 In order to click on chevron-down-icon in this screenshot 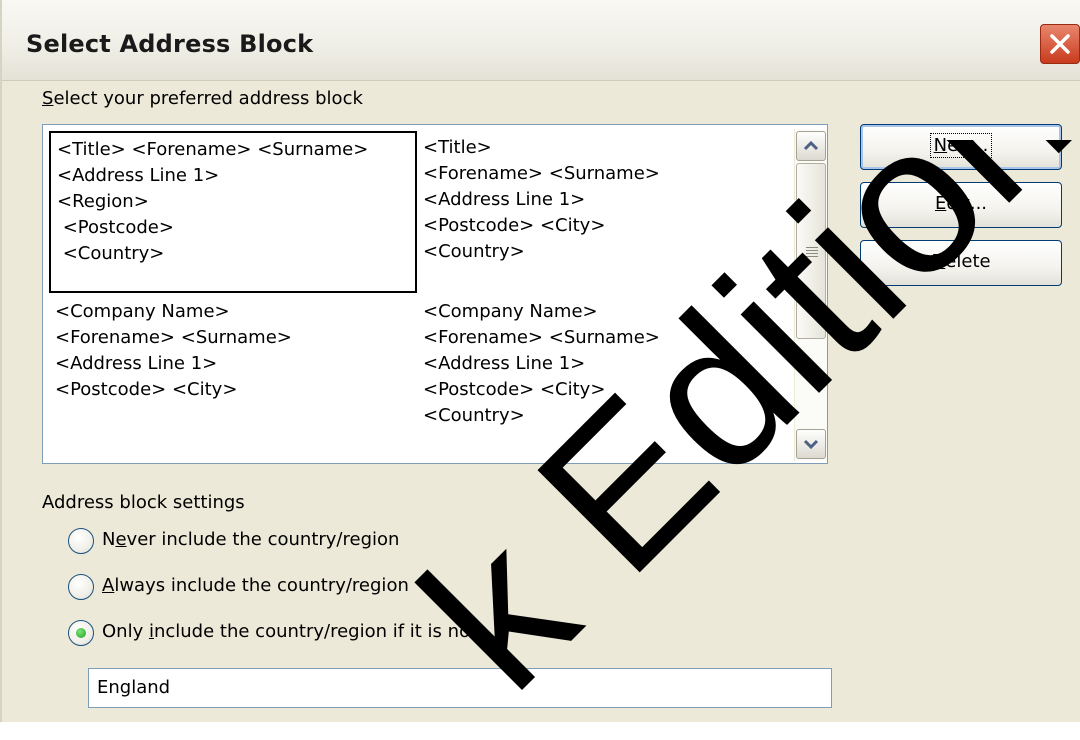, I will do `click(811, 444)`.